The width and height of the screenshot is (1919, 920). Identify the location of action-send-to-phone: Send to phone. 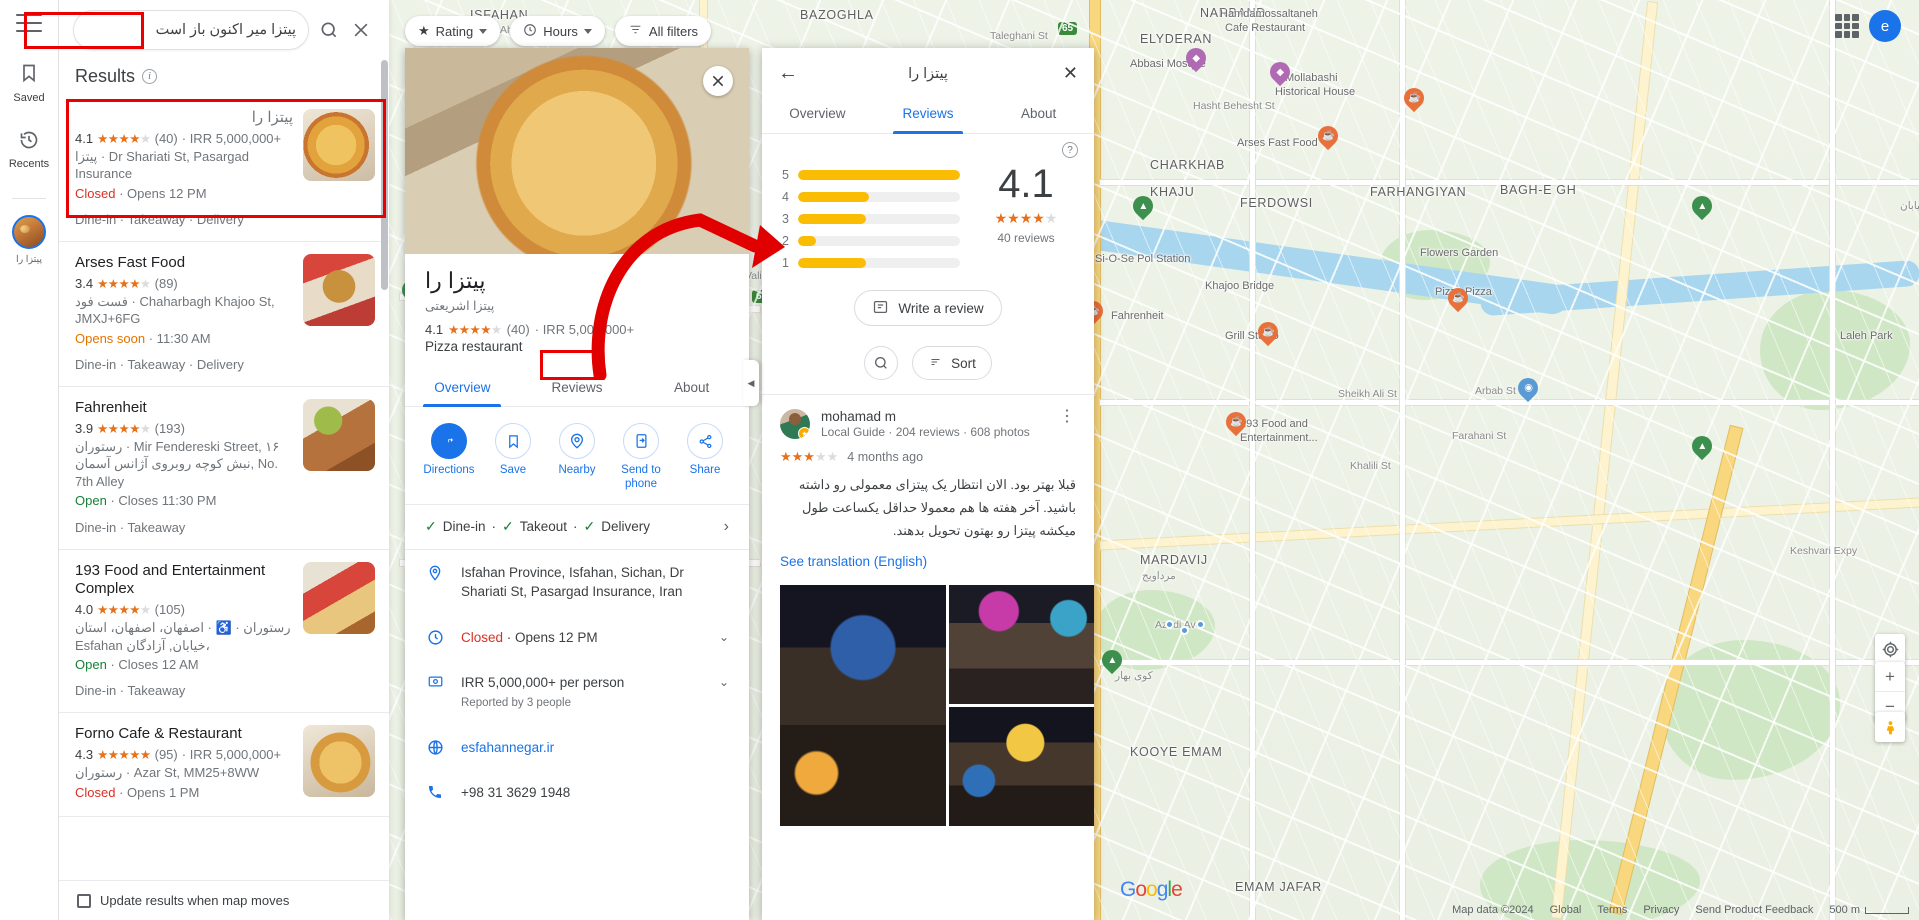
(641, 457).